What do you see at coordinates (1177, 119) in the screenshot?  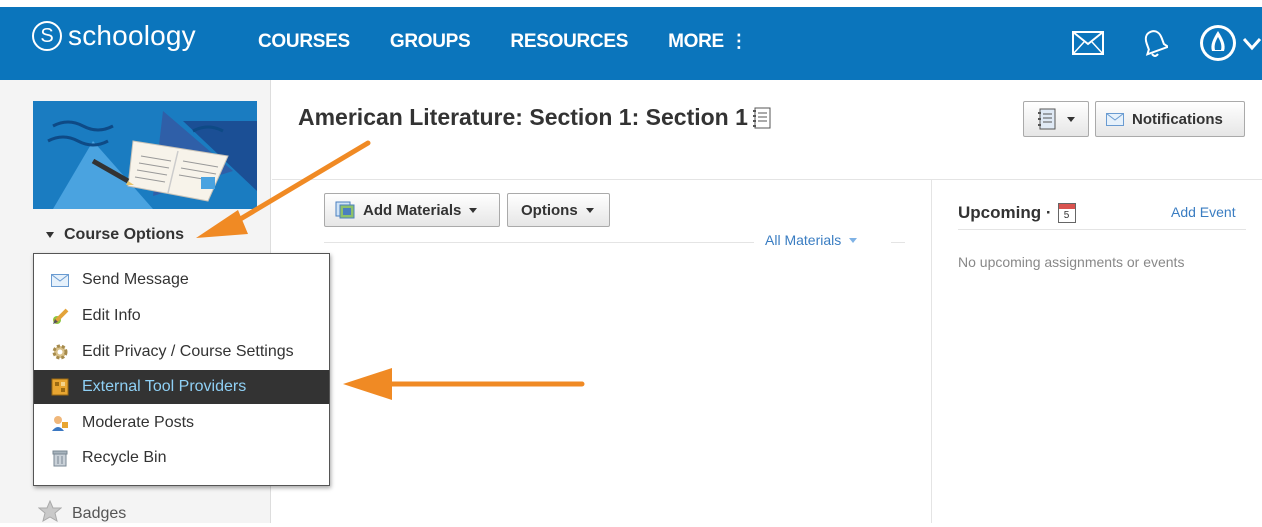 I see `notifications-label: Notifications` at bounding box center [1177, 119].